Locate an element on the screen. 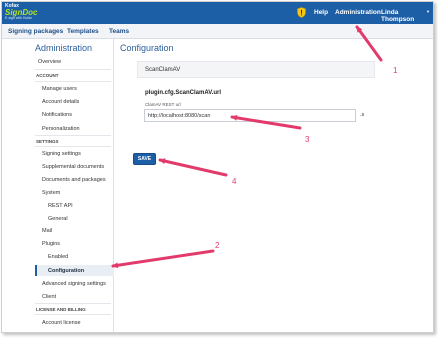 This screenshot has width=438, height=338. section-account: ACCOUNT is located at coordinates (47, 75).